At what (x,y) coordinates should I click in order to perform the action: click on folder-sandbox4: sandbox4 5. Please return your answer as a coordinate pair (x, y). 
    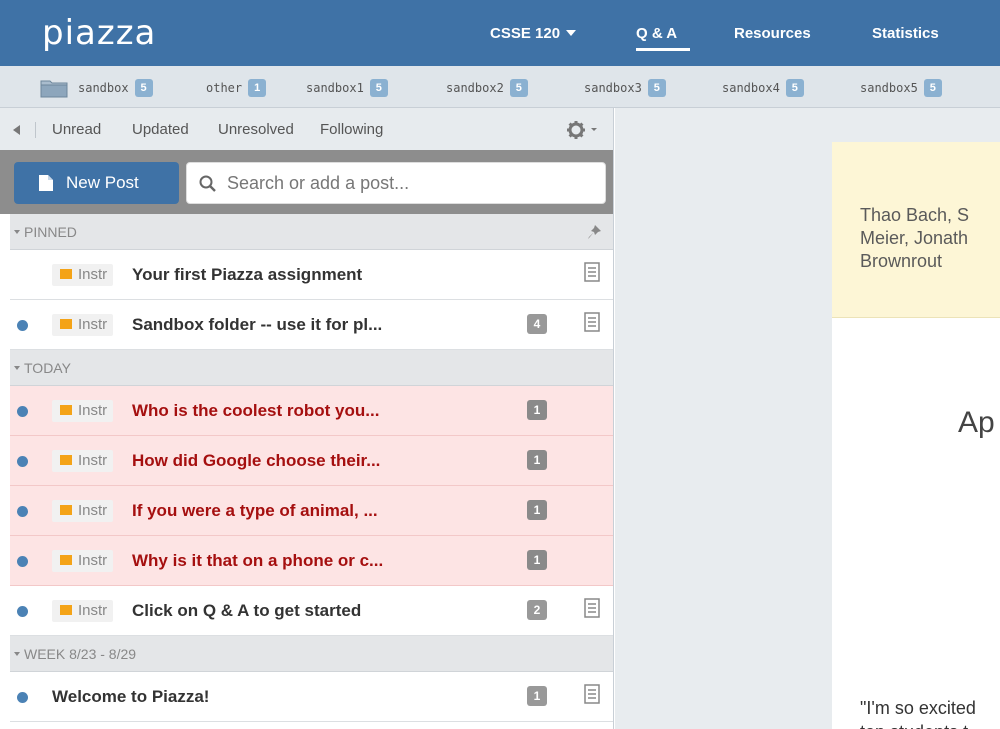
    Looking at the image, I should click on (763, 88).